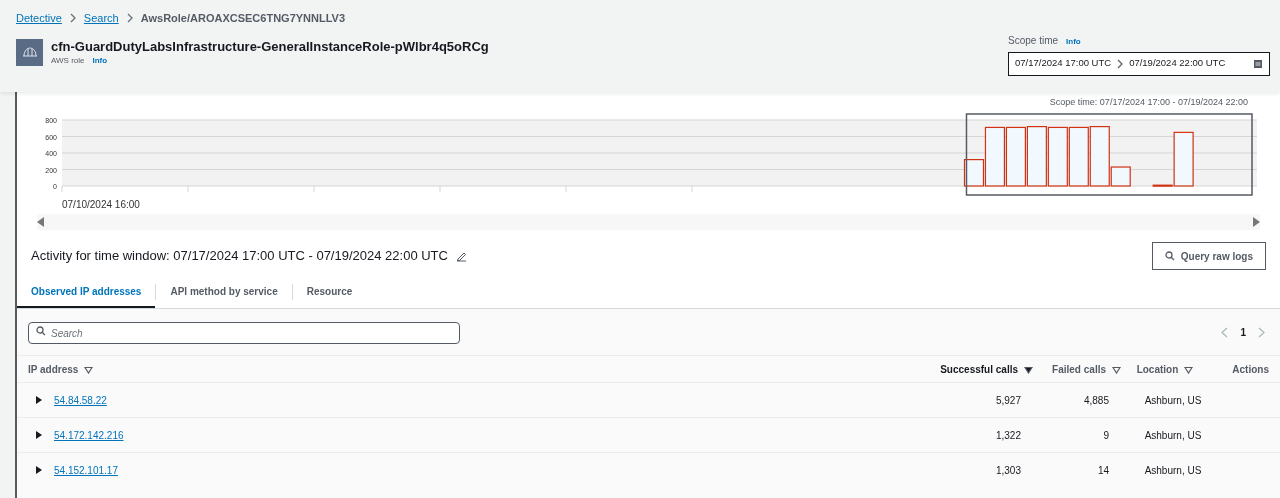  Describe the element at coordinates (1063, 63) in the screenshot. I see `scope-start-time: 07/17/2024 17:00 UTC` at that location.